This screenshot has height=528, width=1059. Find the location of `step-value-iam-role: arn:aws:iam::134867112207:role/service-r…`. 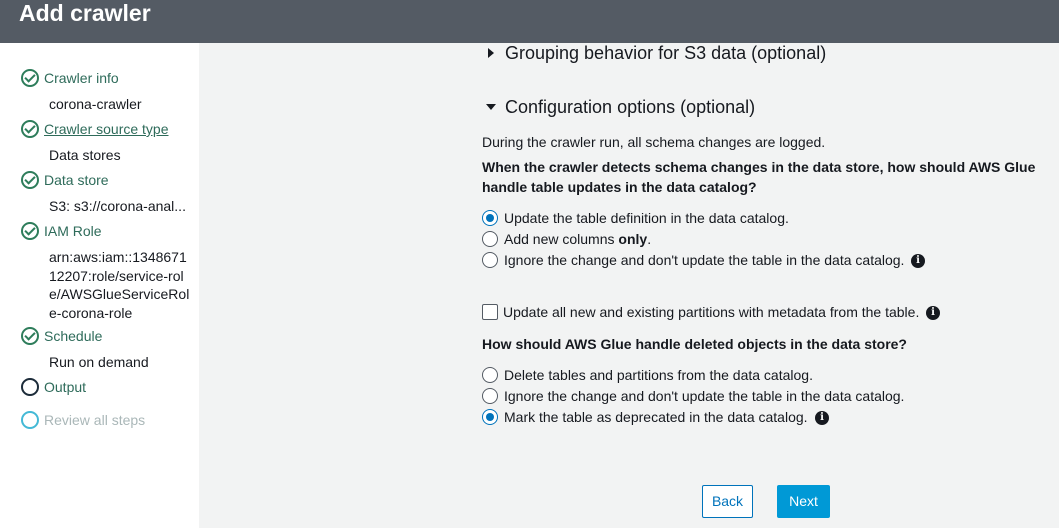

step-value-iam-role: arn:aws:iam::134867112207:role/service-r… is located at coordinates (119, 285).